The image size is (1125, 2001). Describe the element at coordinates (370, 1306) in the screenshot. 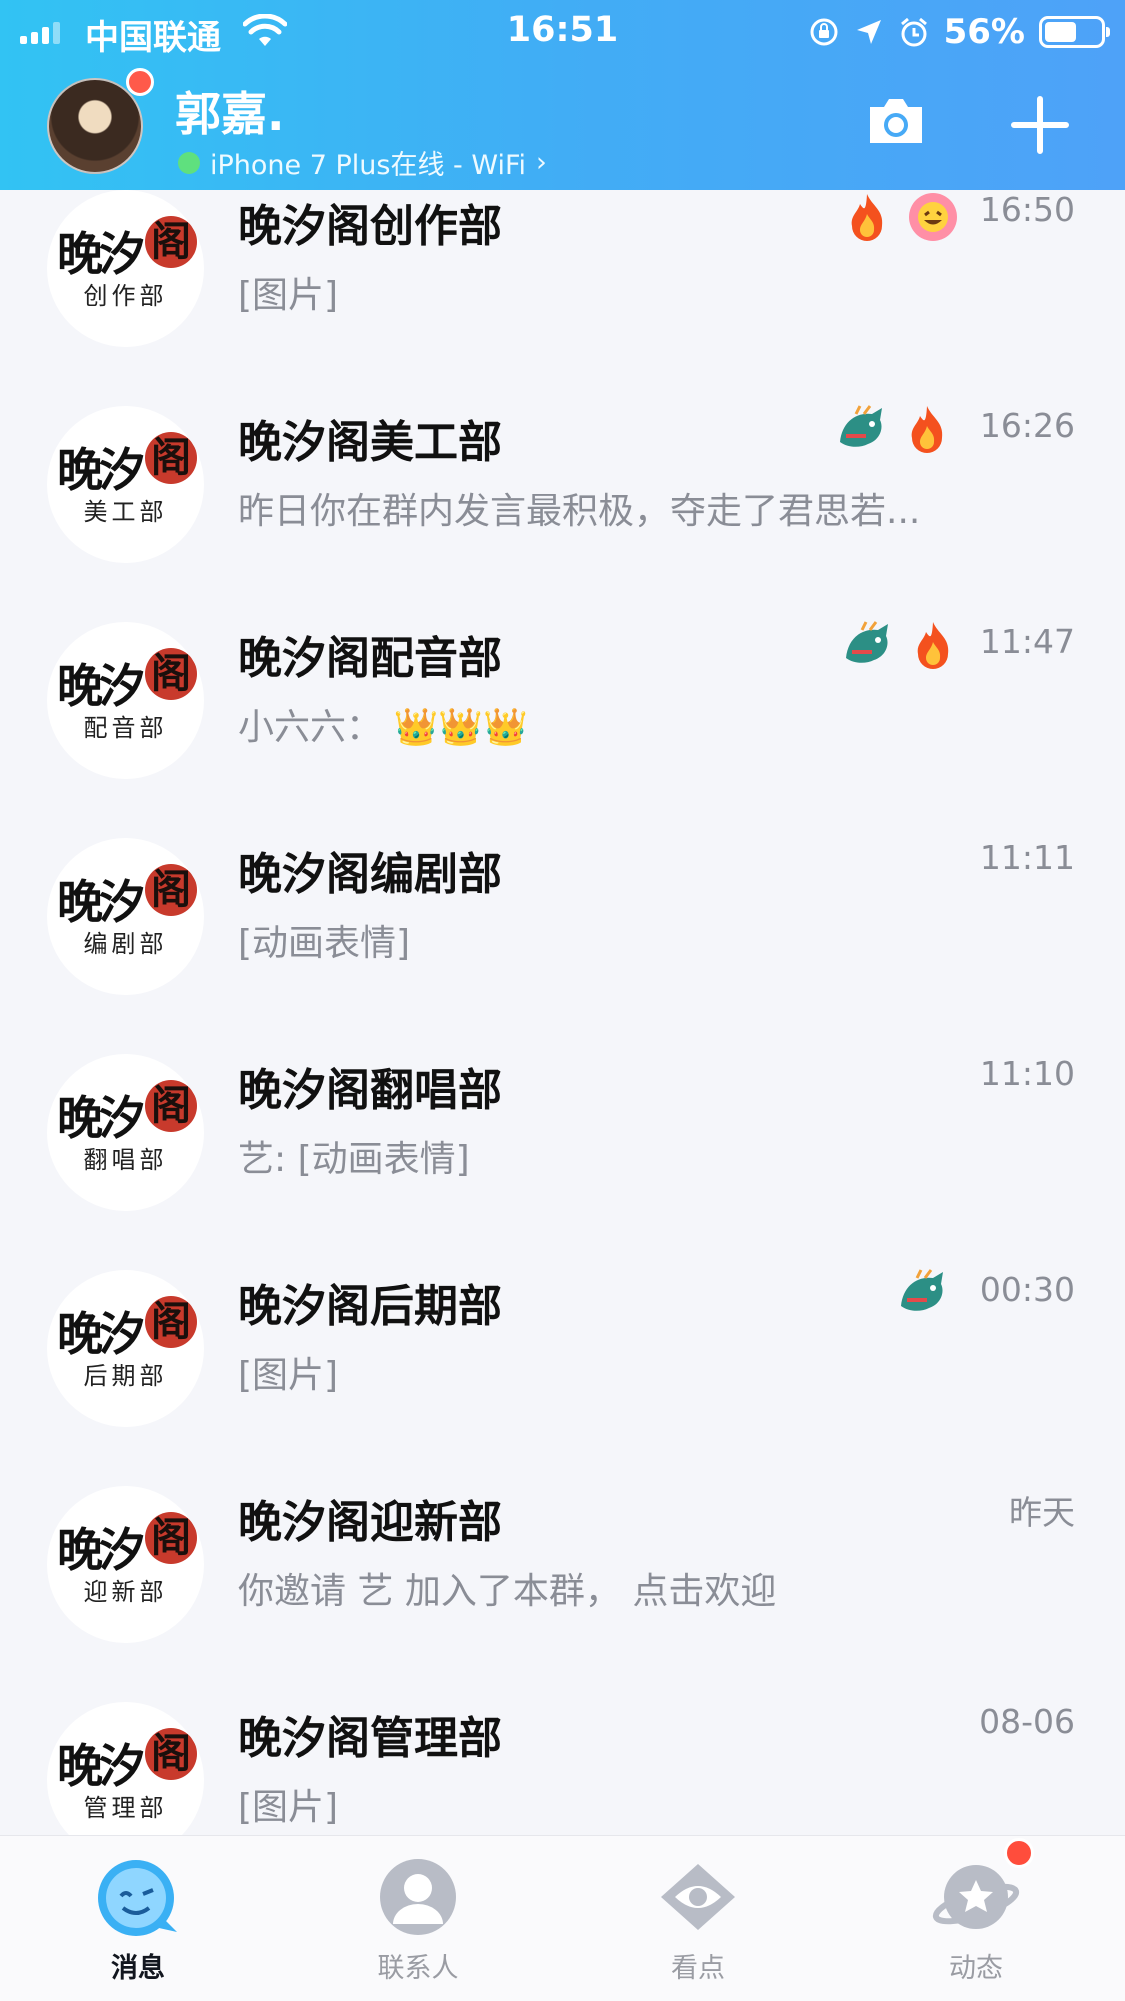

I see `chat-name: 晚汐阁后期部` at that location.